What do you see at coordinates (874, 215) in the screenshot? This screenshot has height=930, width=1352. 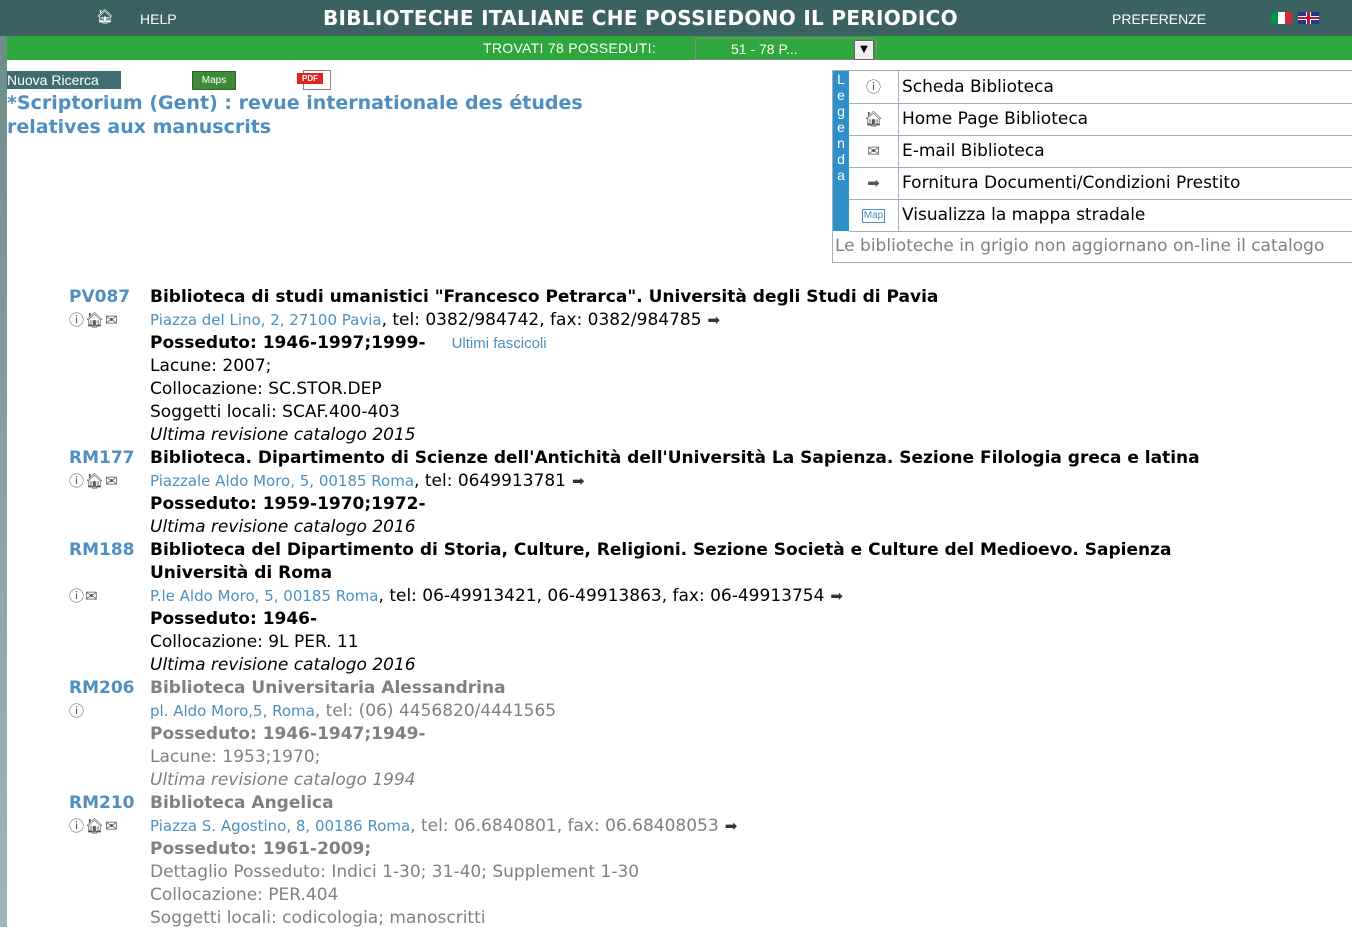 I see `map-icon: Map` at bounding box center [874, 215].